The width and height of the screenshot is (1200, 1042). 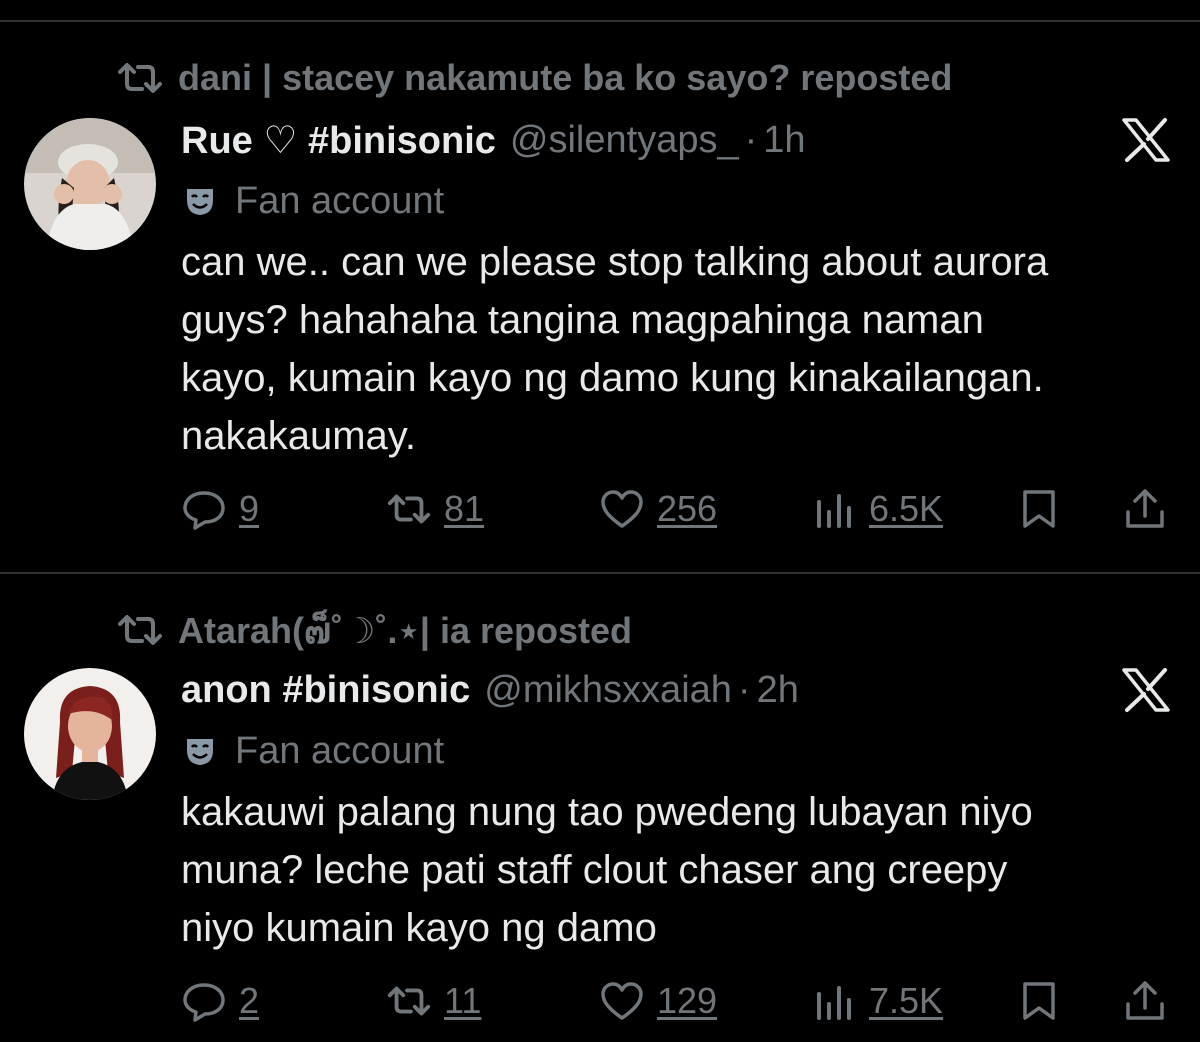 I want to click on reply-count: 2, so click(x=249, y=1000).